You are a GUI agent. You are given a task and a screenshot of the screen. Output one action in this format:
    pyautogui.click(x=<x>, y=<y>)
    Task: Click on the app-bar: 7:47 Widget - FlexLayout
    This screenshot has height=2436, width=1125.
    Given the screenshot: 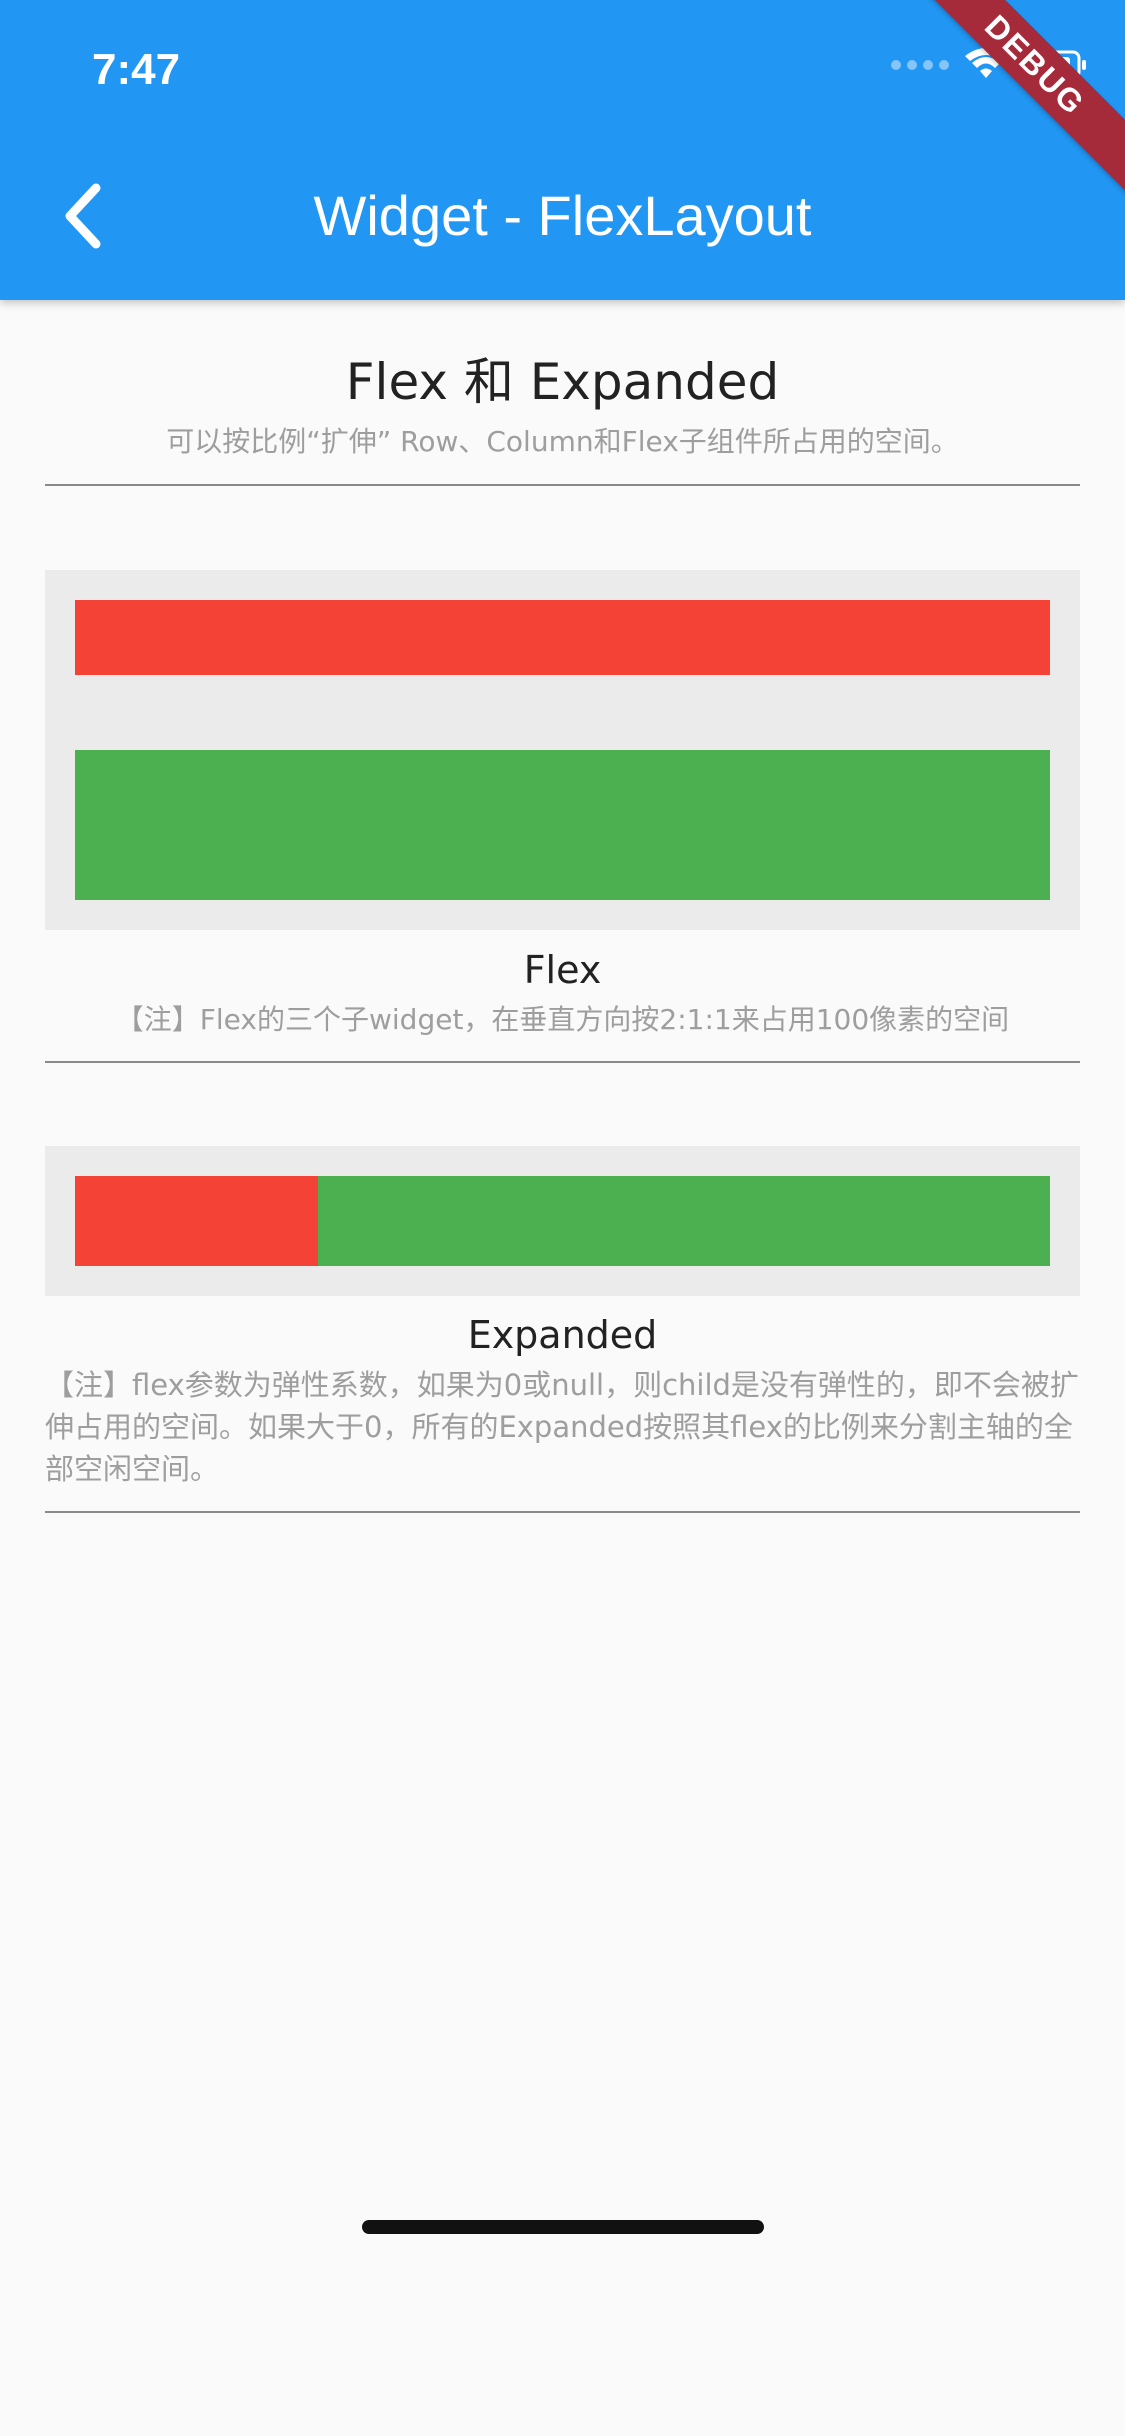 What is the action you would take?
    pyautogui.click(x=562, y=150)
    